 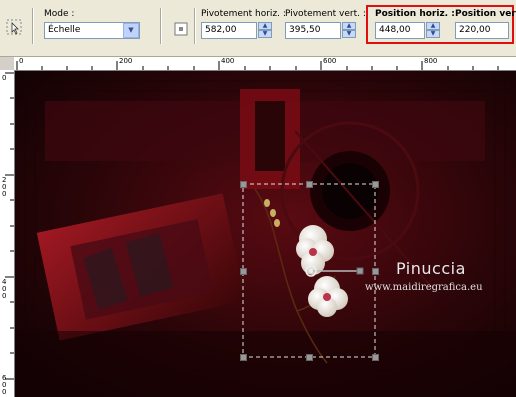 I want to click on pivot-v-value: 395,50, so click(x=305, y=30).